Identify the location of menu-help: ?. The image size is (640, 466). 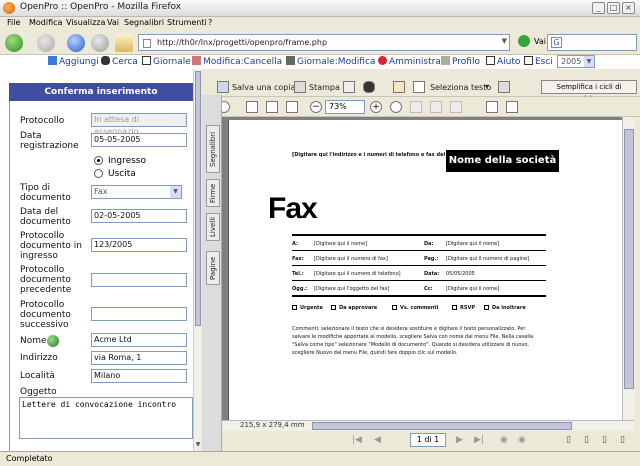
(210, 22).